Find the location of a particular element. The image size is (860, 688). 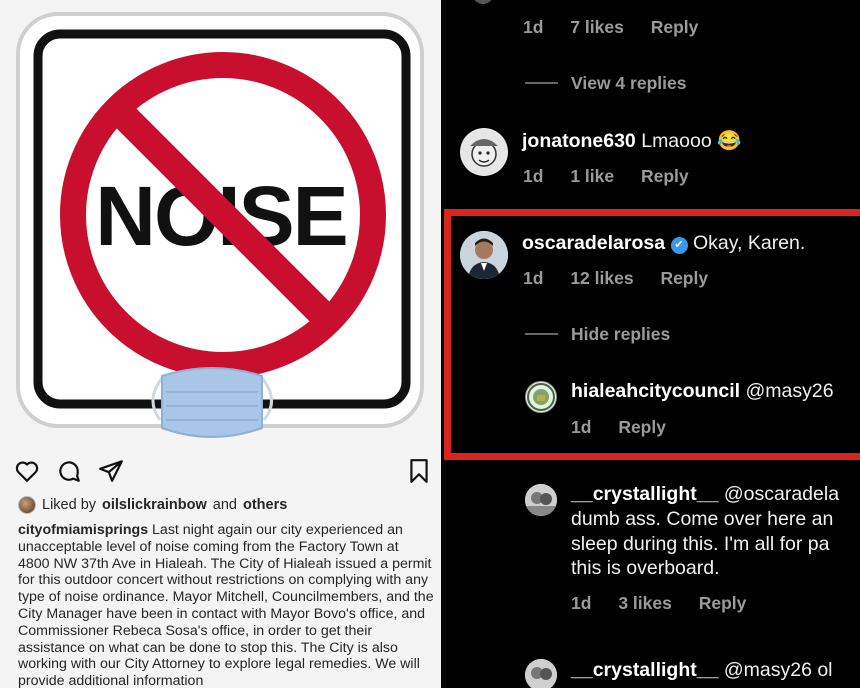

comment-meta: 1d 12 likes Reply is located at coordinates (626, 278).